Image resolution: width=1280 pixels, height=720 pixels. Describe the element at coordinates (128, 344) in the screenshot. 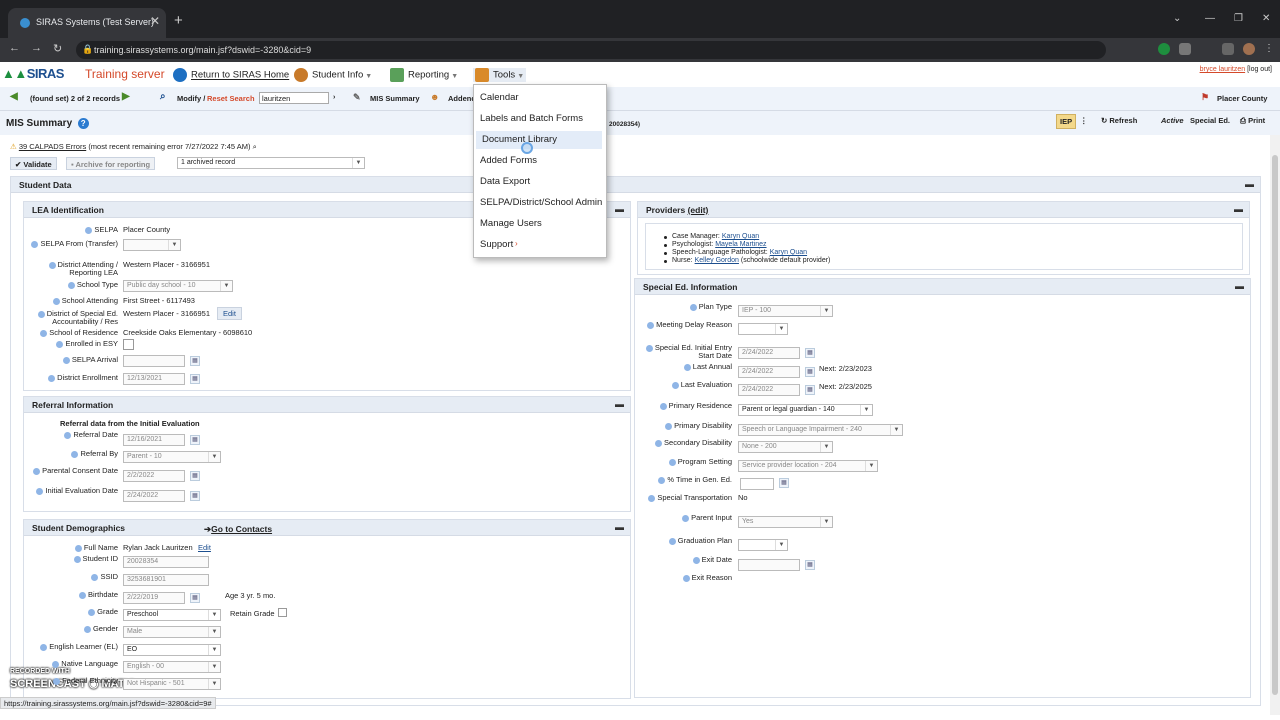

I see `esy-checkbox` at that location.